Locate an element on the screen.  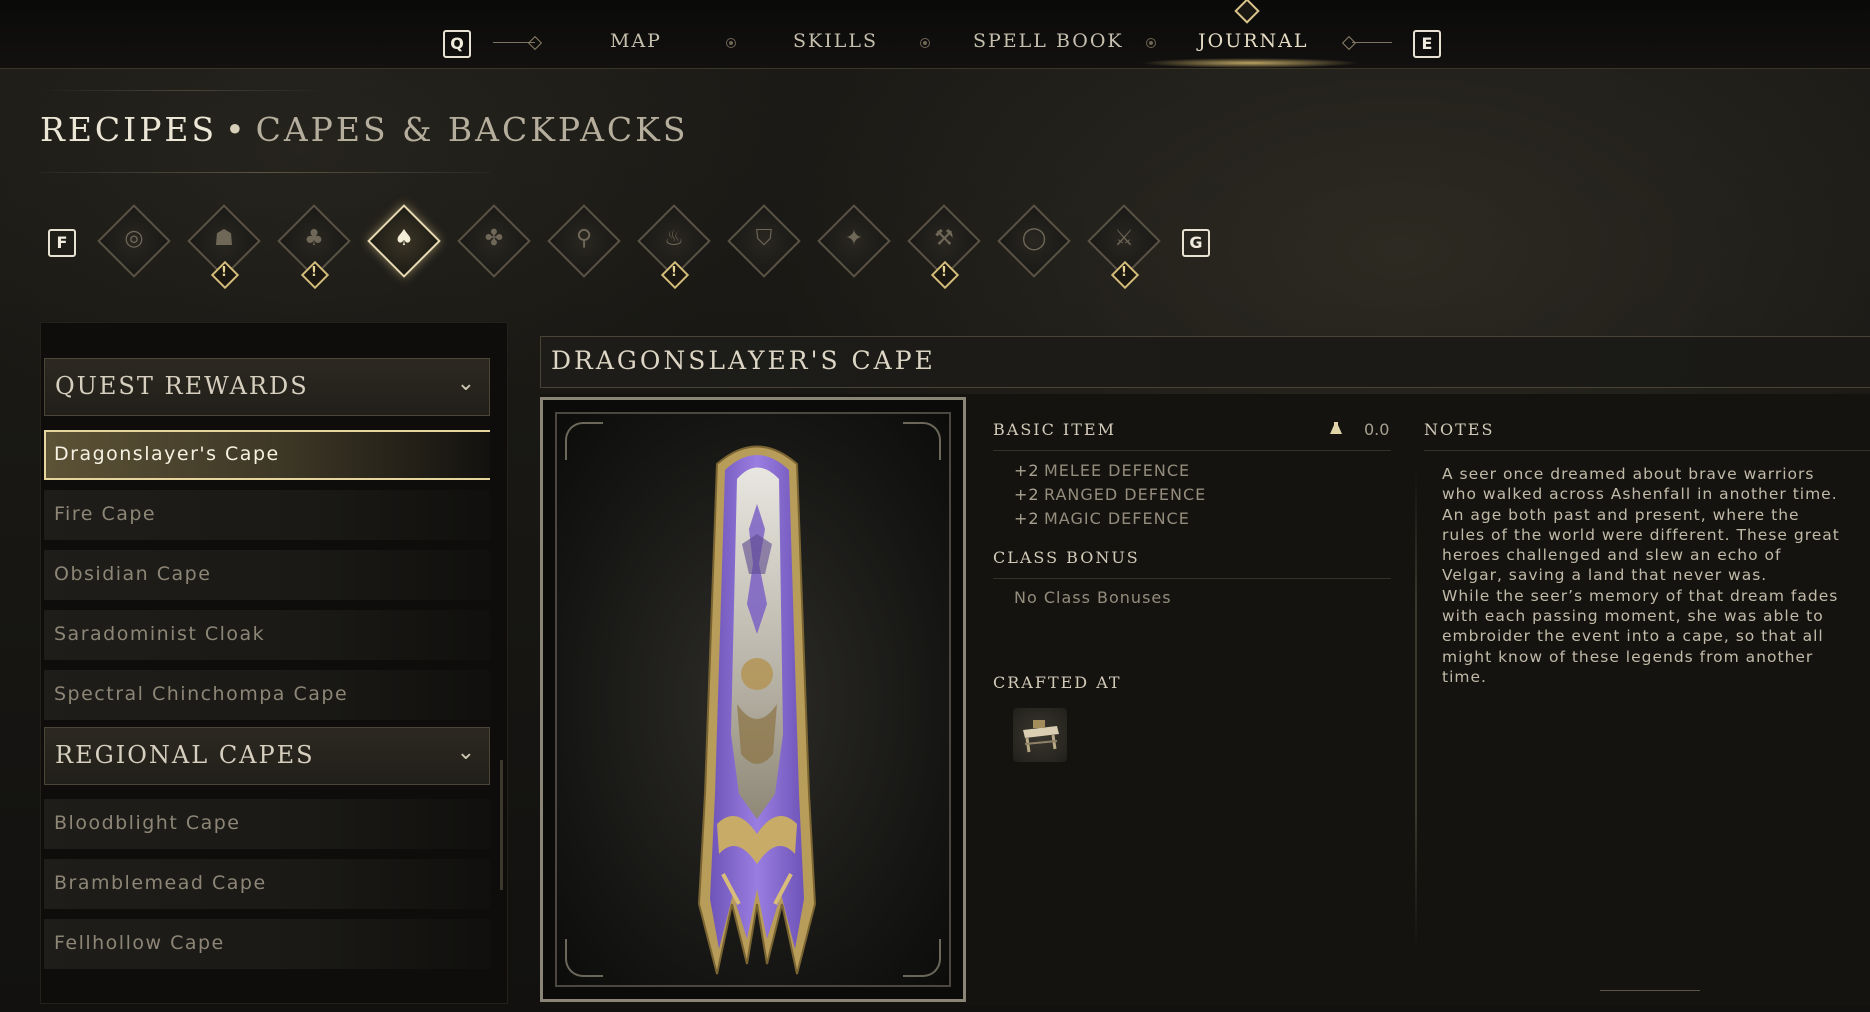
list-item-saradominist-cloak: Saradominist Cloak is located at coordinates (267, 635).